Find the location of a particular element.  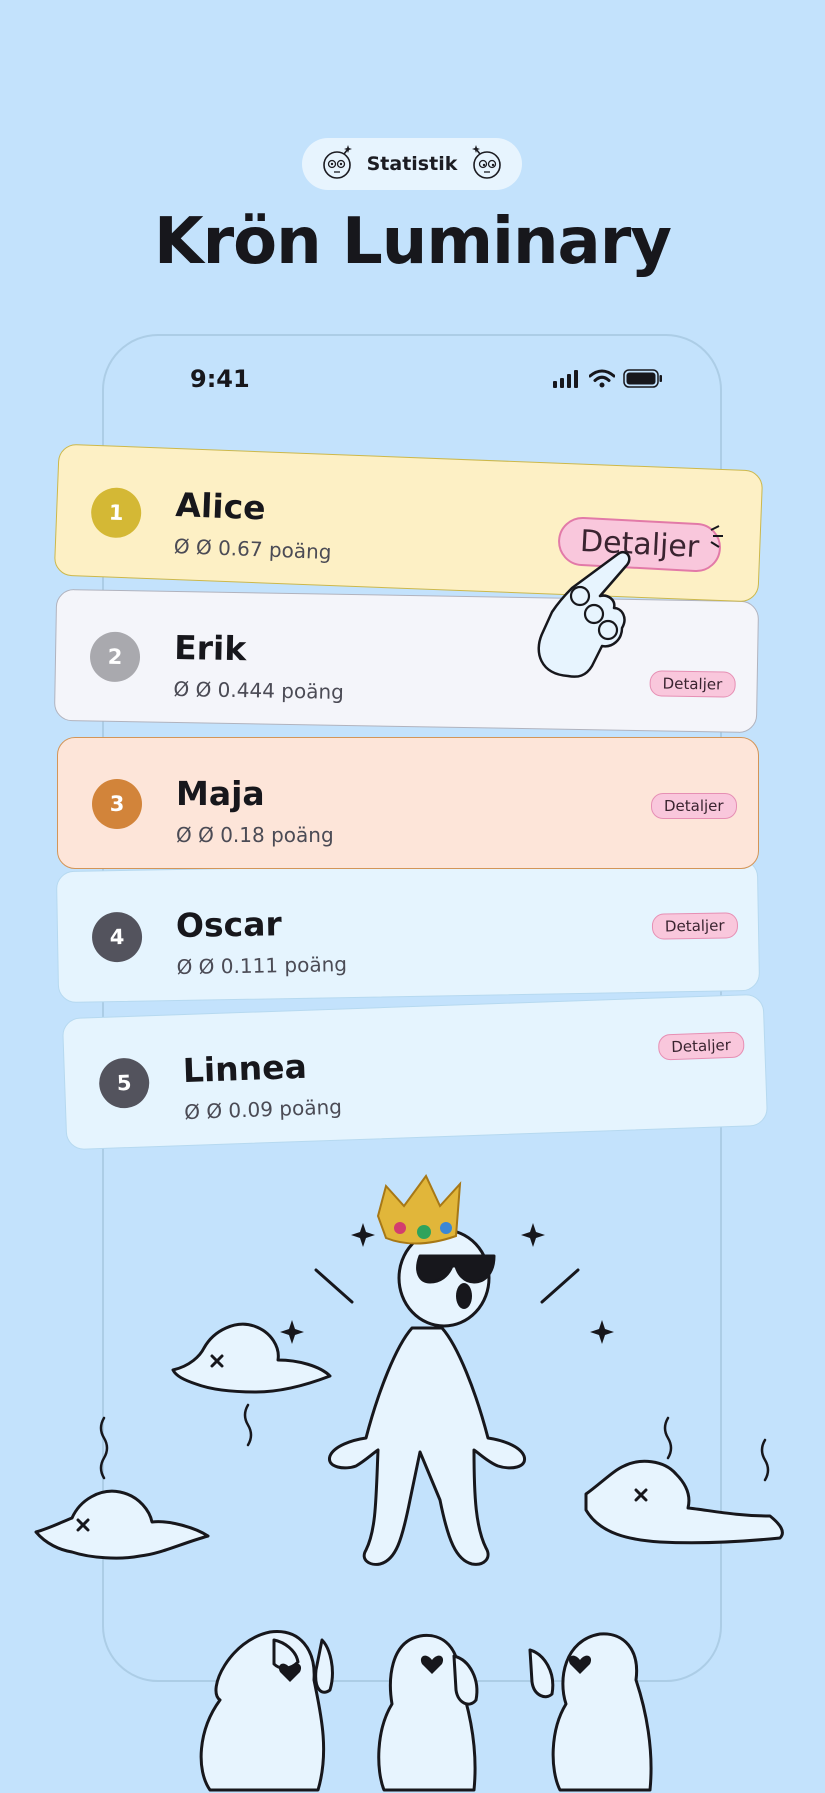

badge-label: Statistik is located at coordinates (412, 164).